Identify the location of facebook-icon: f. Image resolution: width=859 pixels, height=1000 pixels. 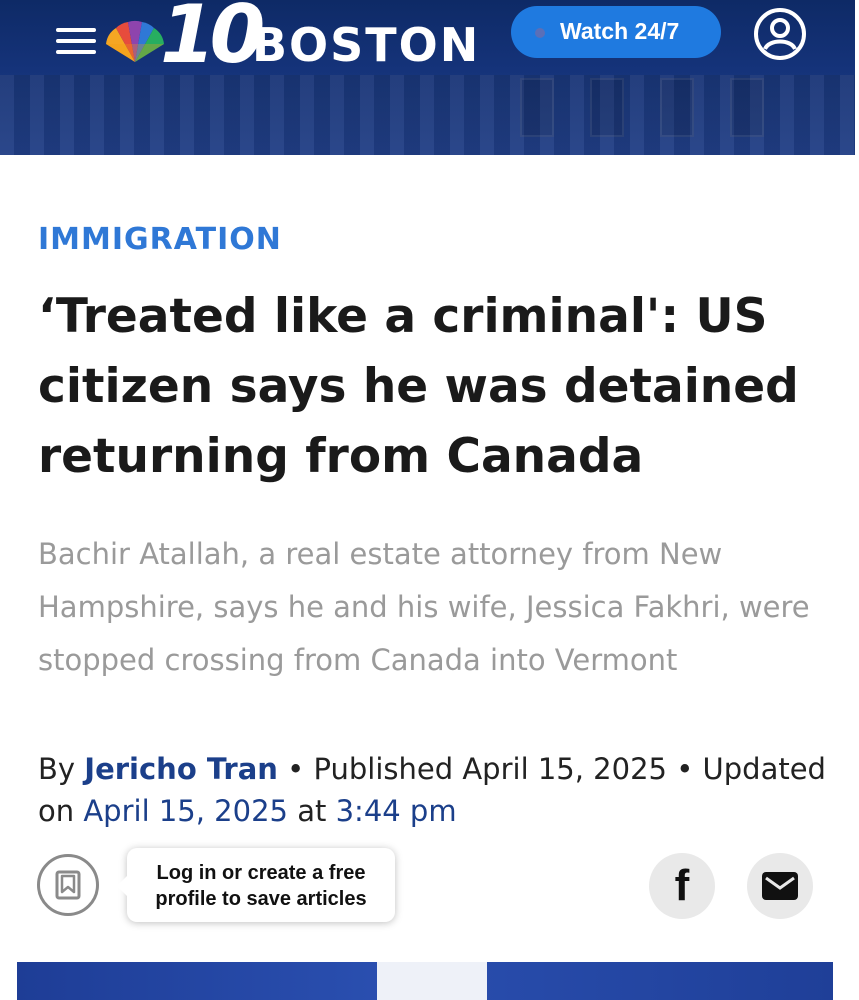
(682, 885).